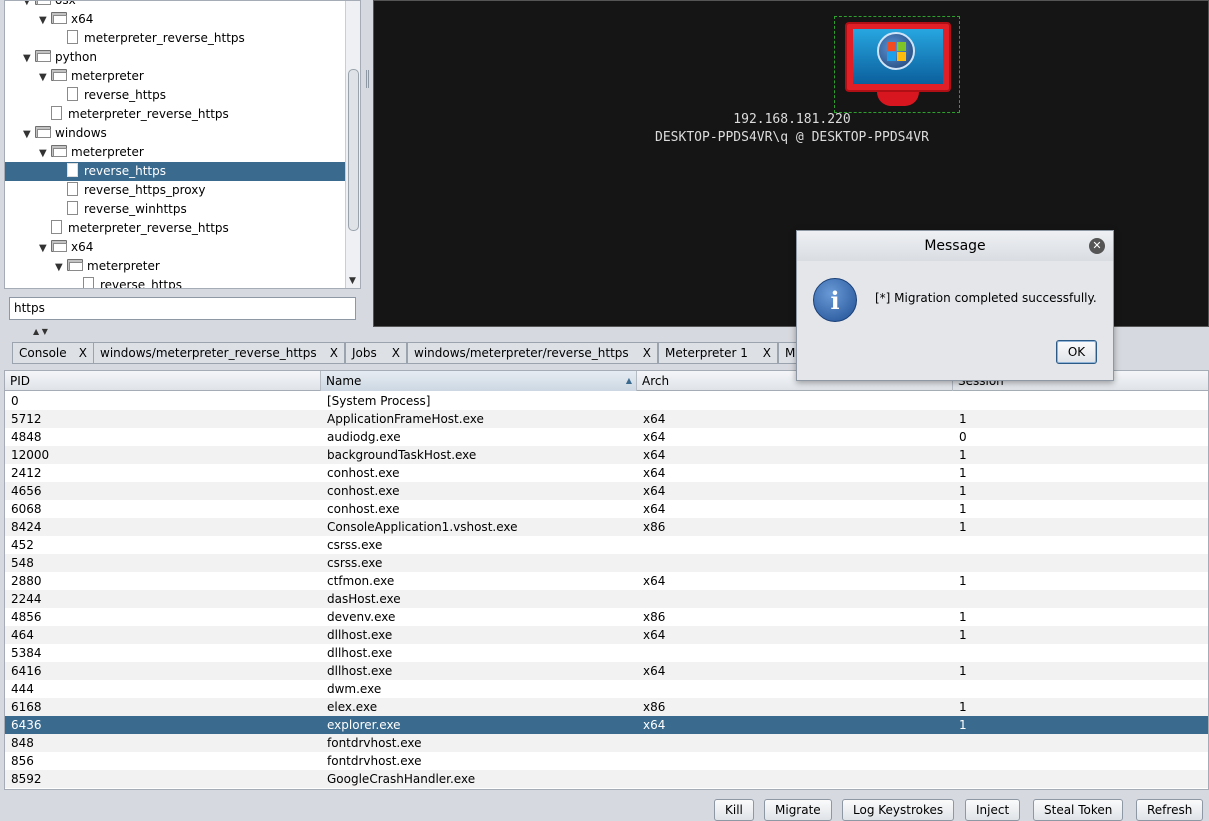 The height and width of the screenshot is (821, 1209). I want to click on table-row: 548 csrss.exe, so click(606, 563).